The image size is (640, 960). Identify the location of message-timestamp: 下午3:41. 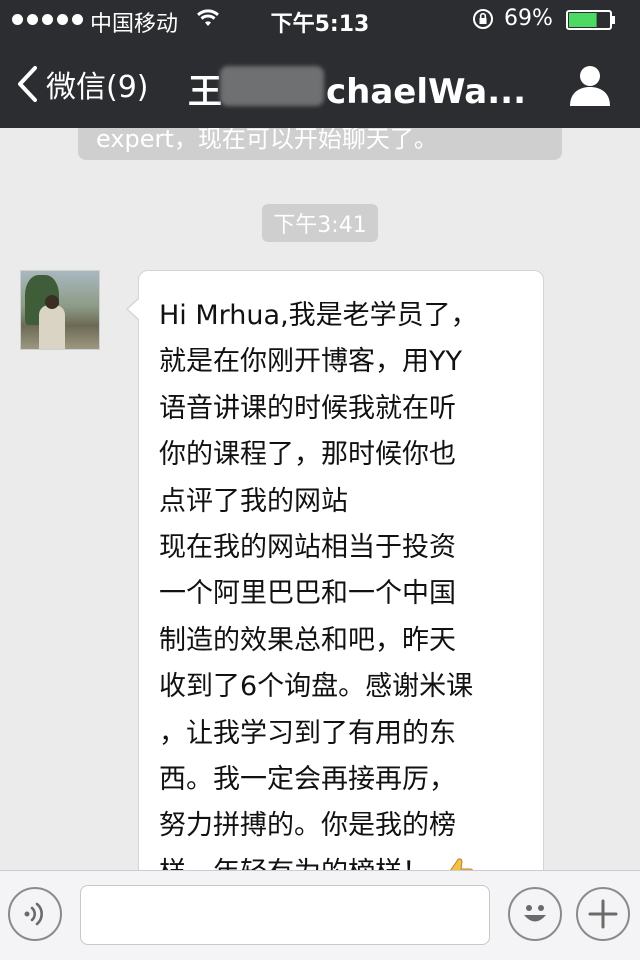
(320, 223).